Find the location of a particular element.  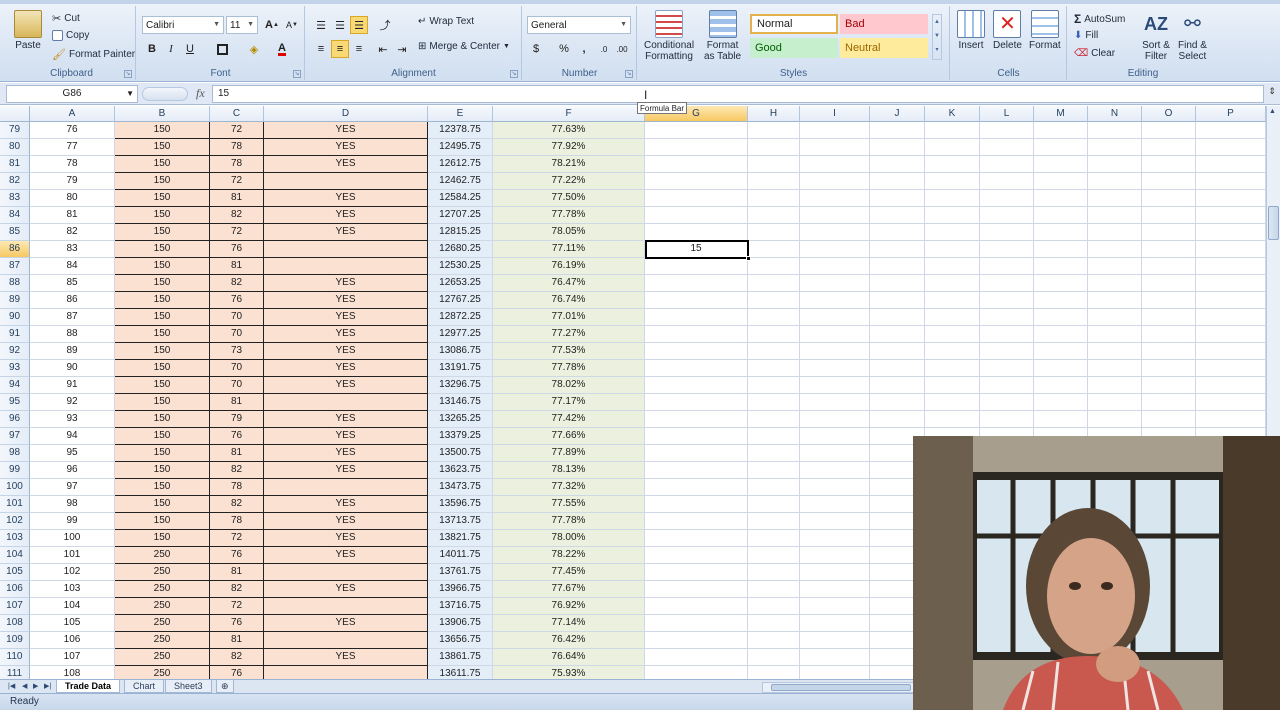

row-header: 100 is located at coordinates (15, 487).